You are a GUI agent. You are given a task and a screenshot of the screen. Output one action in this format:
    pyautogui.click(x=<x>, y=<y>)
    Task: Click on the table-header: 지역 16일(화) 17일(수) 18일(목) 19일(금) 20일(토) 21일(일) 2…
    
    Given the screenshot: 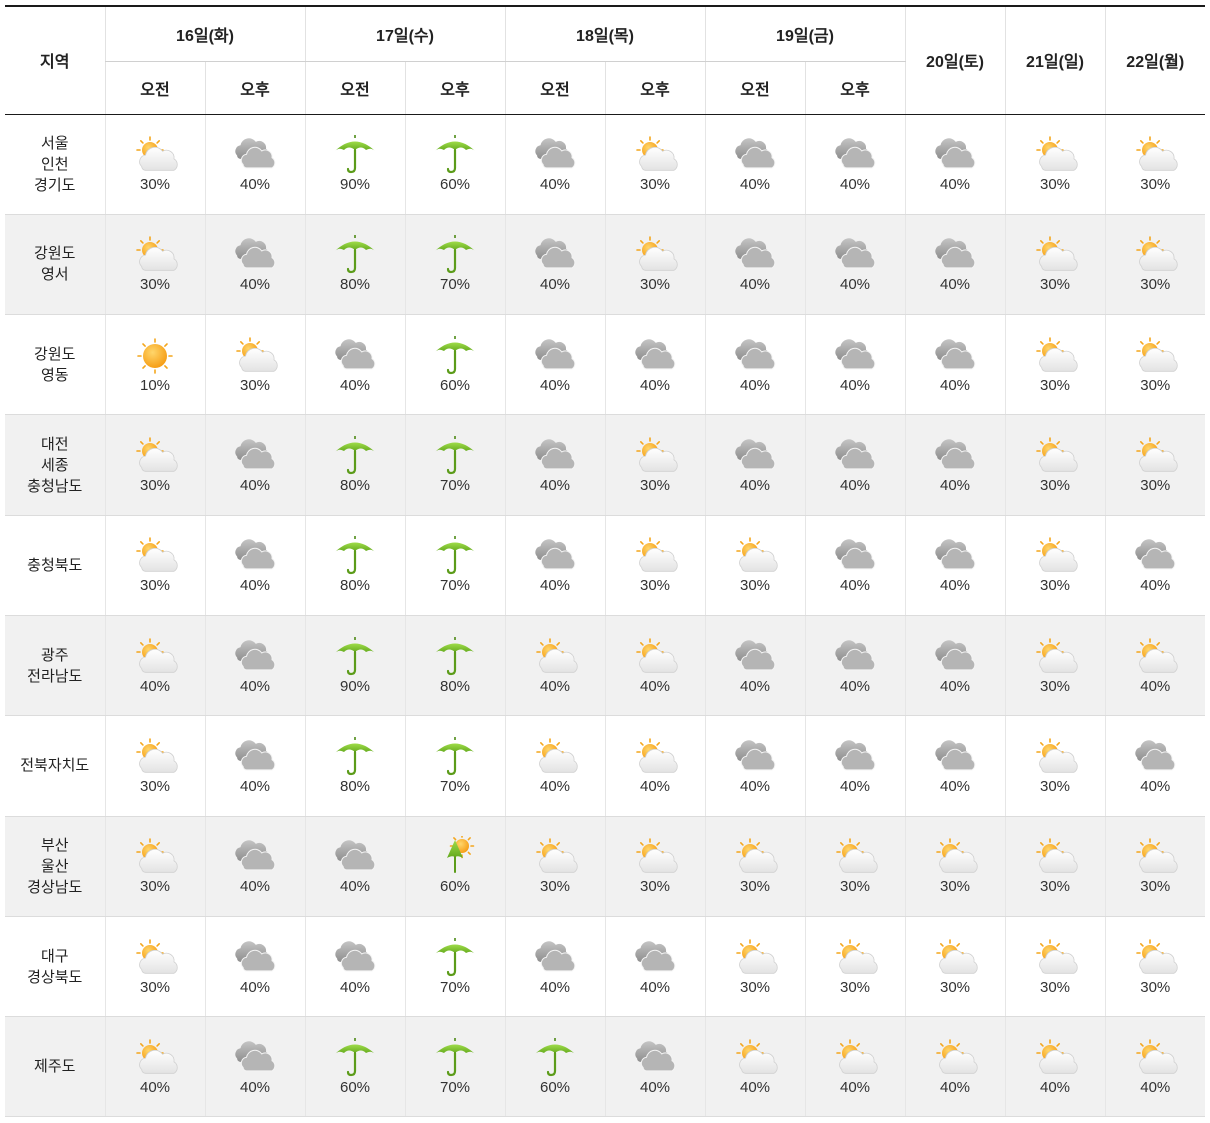 What is the action you would take?
    pyautogui.click(x=605, y=60)
    